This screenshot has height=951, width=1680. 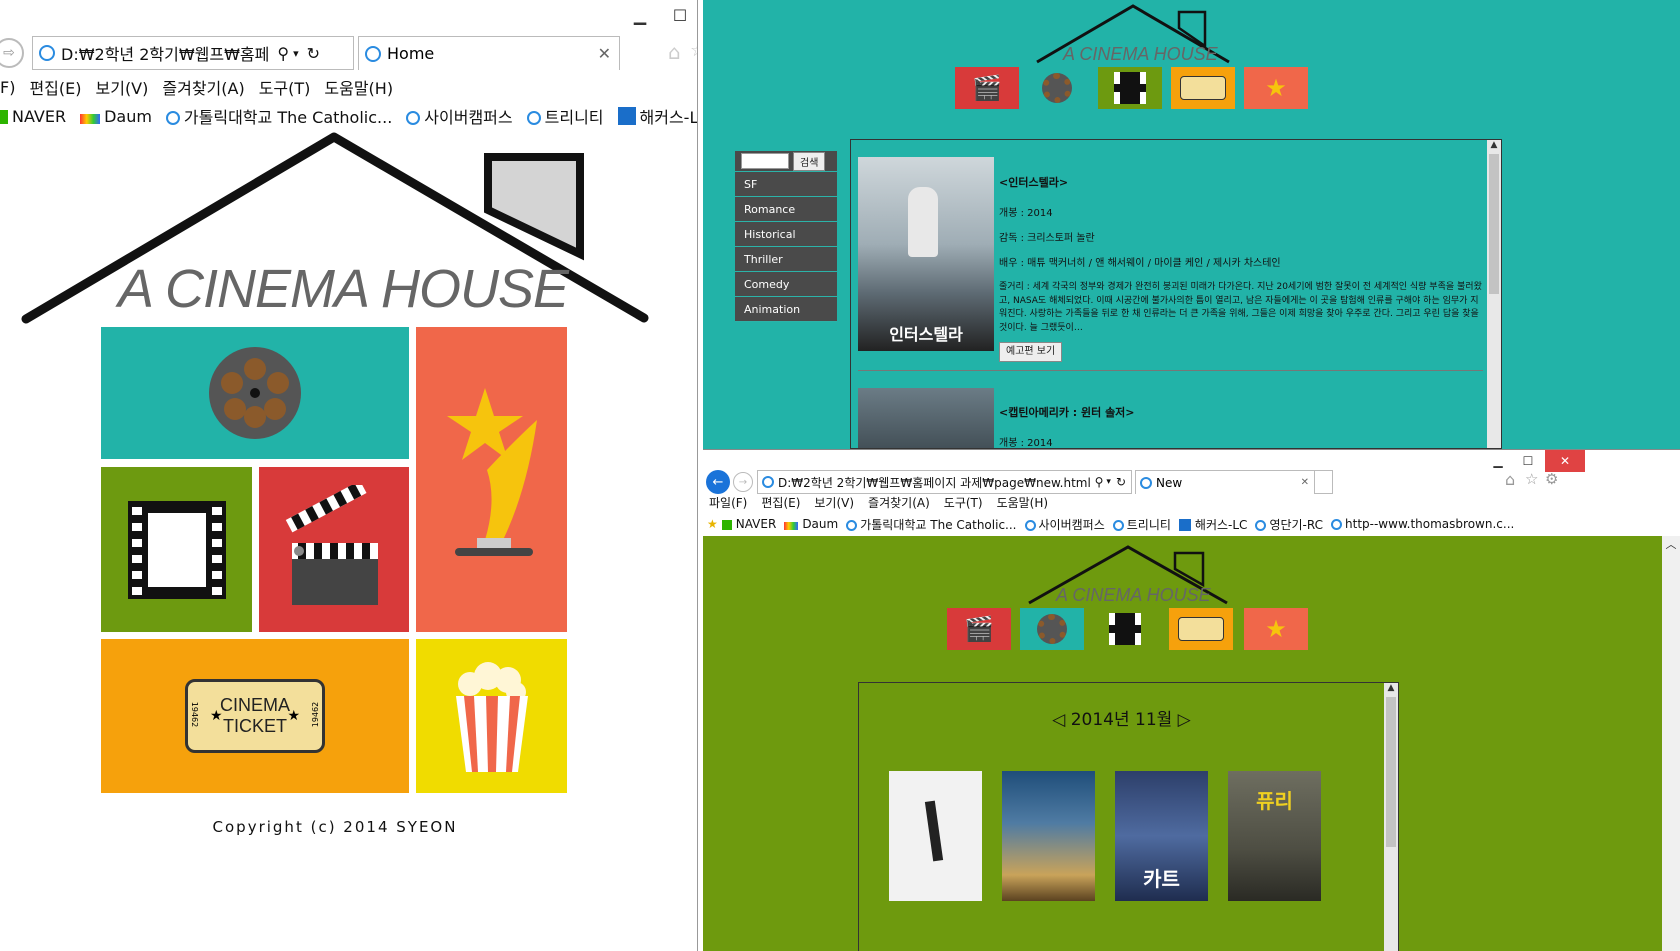 I want to click on tile-film-reel, so click(x=255, y=393).